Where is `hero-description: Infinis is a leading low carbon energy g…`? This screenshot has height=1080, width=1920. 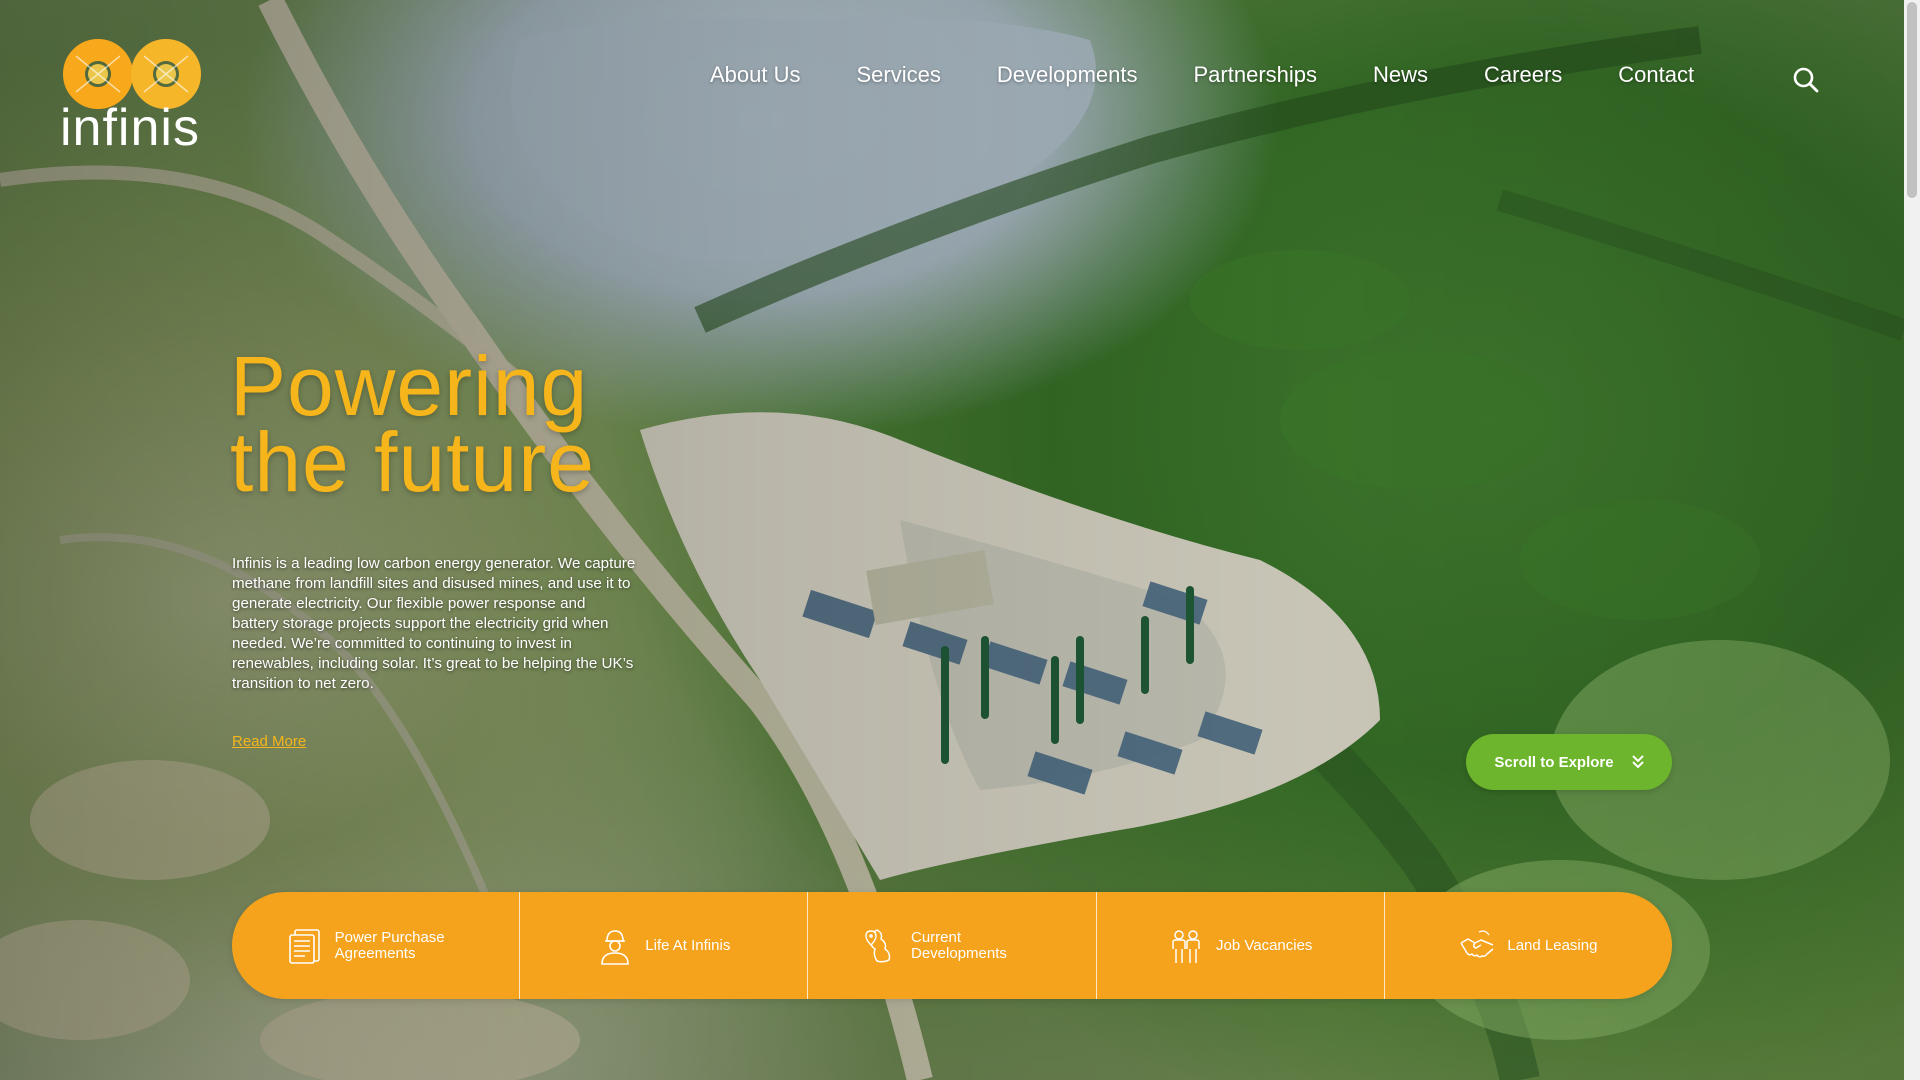 hero-description: Infinis is a leading low carbon energy g… is located at coordinates (434, 623).